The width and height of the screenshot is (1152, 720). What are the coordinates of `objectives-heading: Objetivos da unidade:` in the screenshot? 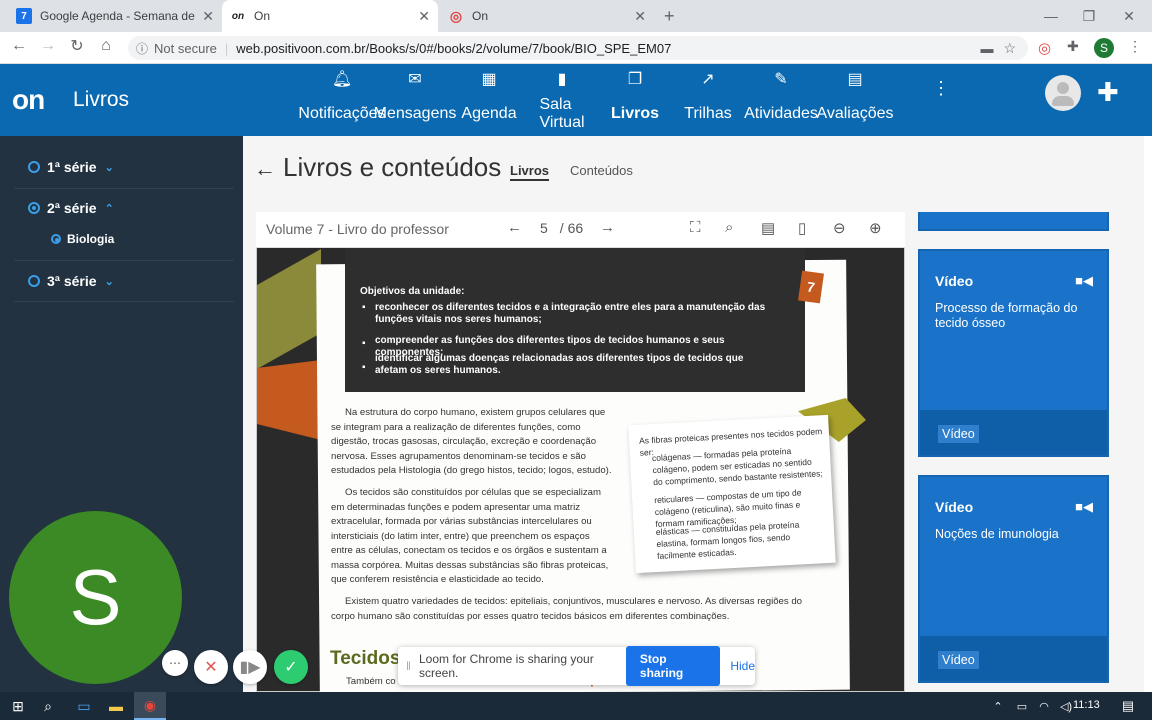 It's located at (412, 291).